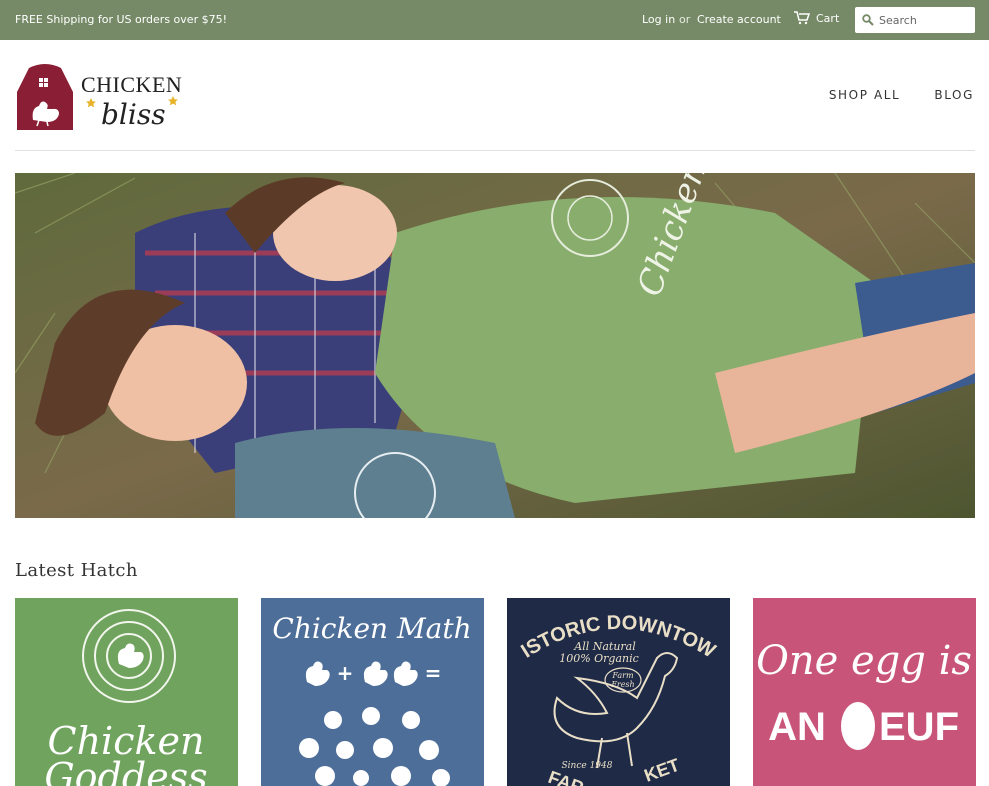  Describe the element at coordinates (858, 726) in the screenshot. I see `egg-icon` at that location.